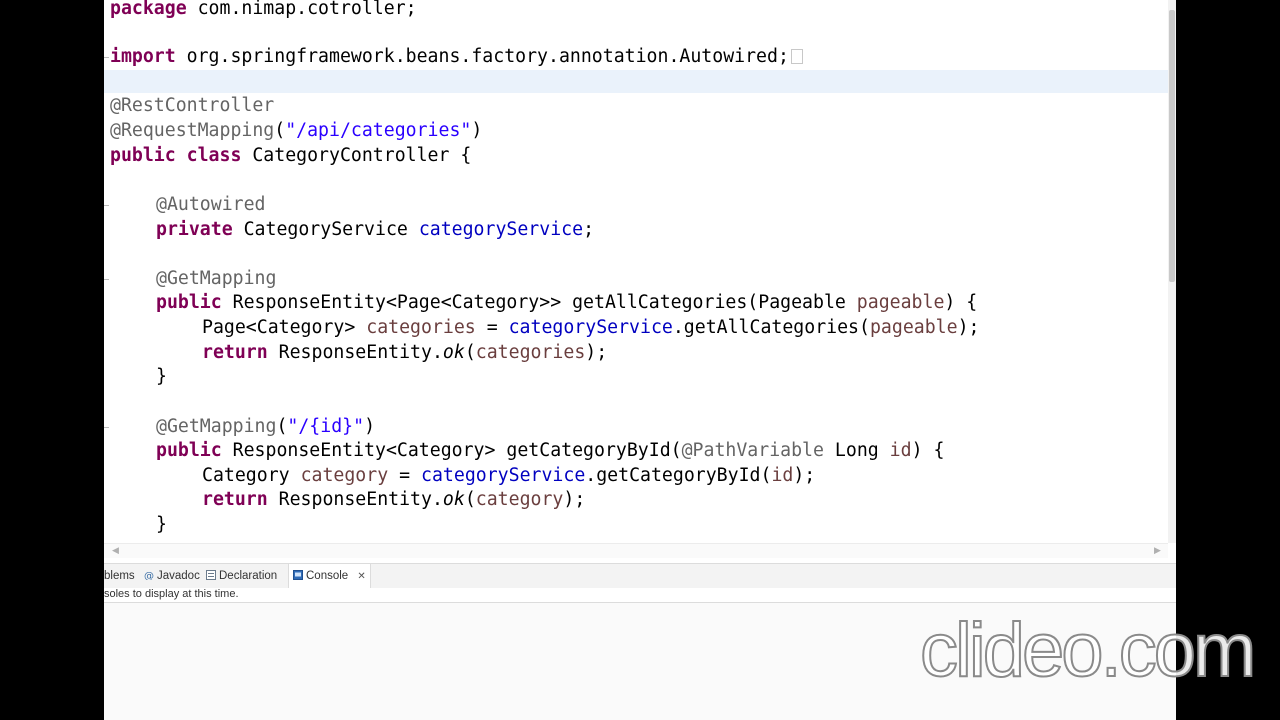  What do you see at coordinates (796, 56) in the screenshot?
I see `collapsed-imports-box` at bounding box center [796, 56].